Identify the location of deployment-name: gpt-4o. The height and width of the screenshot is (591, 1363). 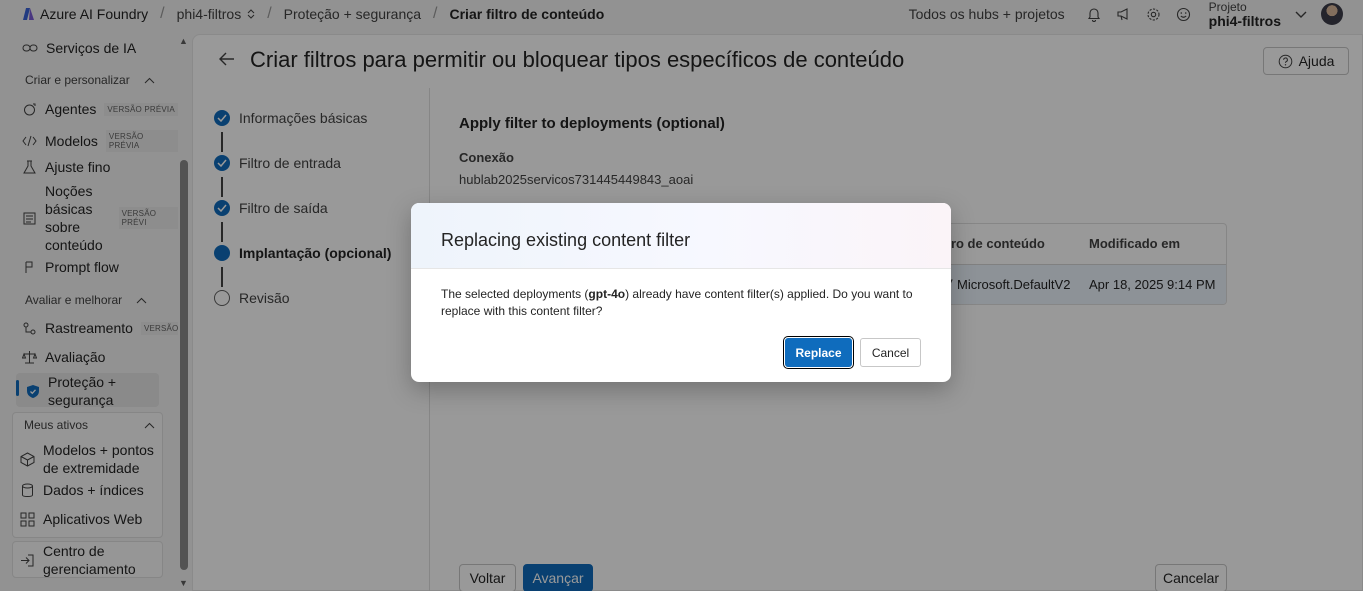
(607, 294).